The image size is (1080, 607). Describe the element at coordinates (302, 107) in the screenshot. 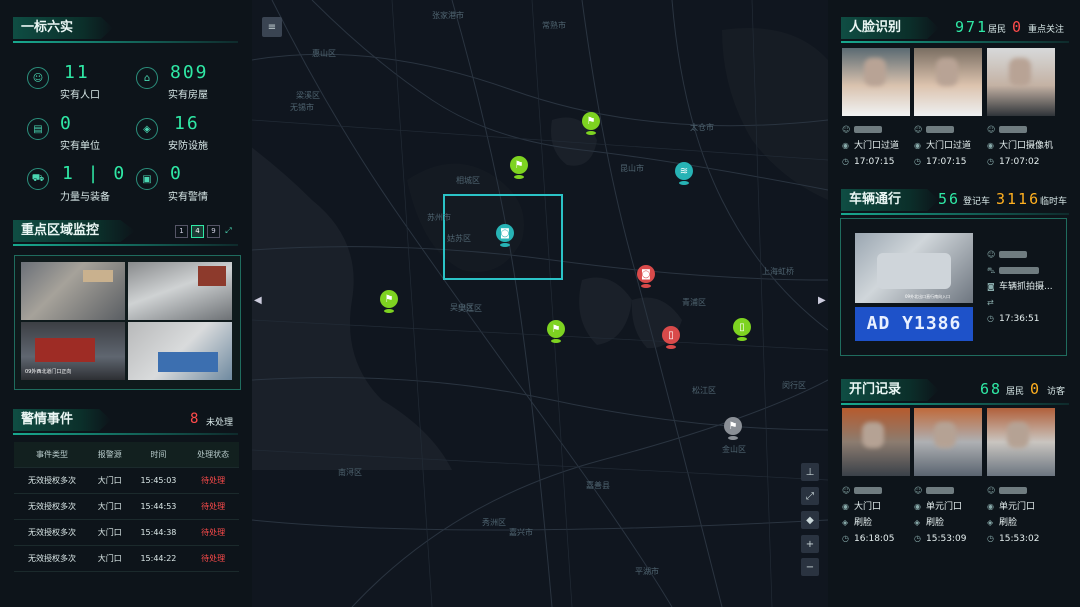

I see `map-place-label: 无锡市` at that location.